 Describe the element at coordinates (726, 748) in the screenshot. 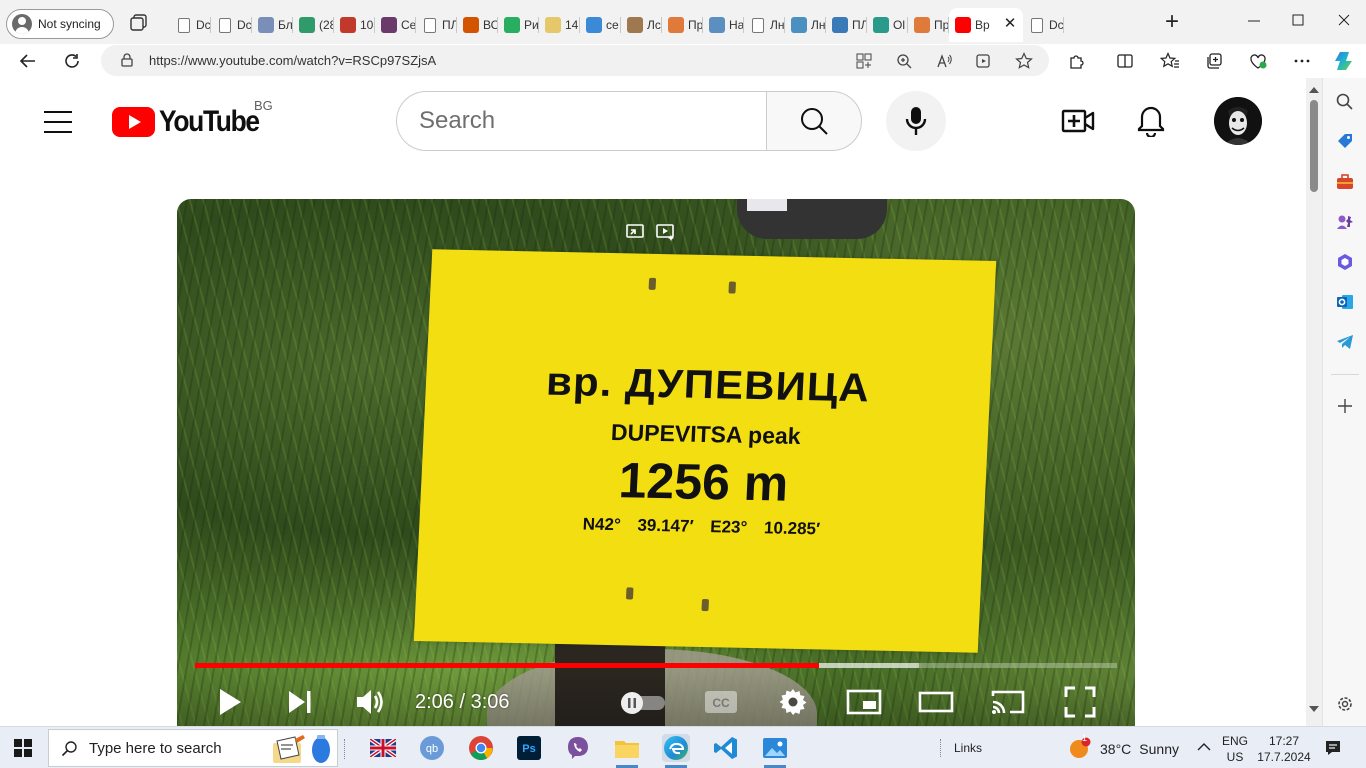

I see `taskbar-vscode-icon` at that location.